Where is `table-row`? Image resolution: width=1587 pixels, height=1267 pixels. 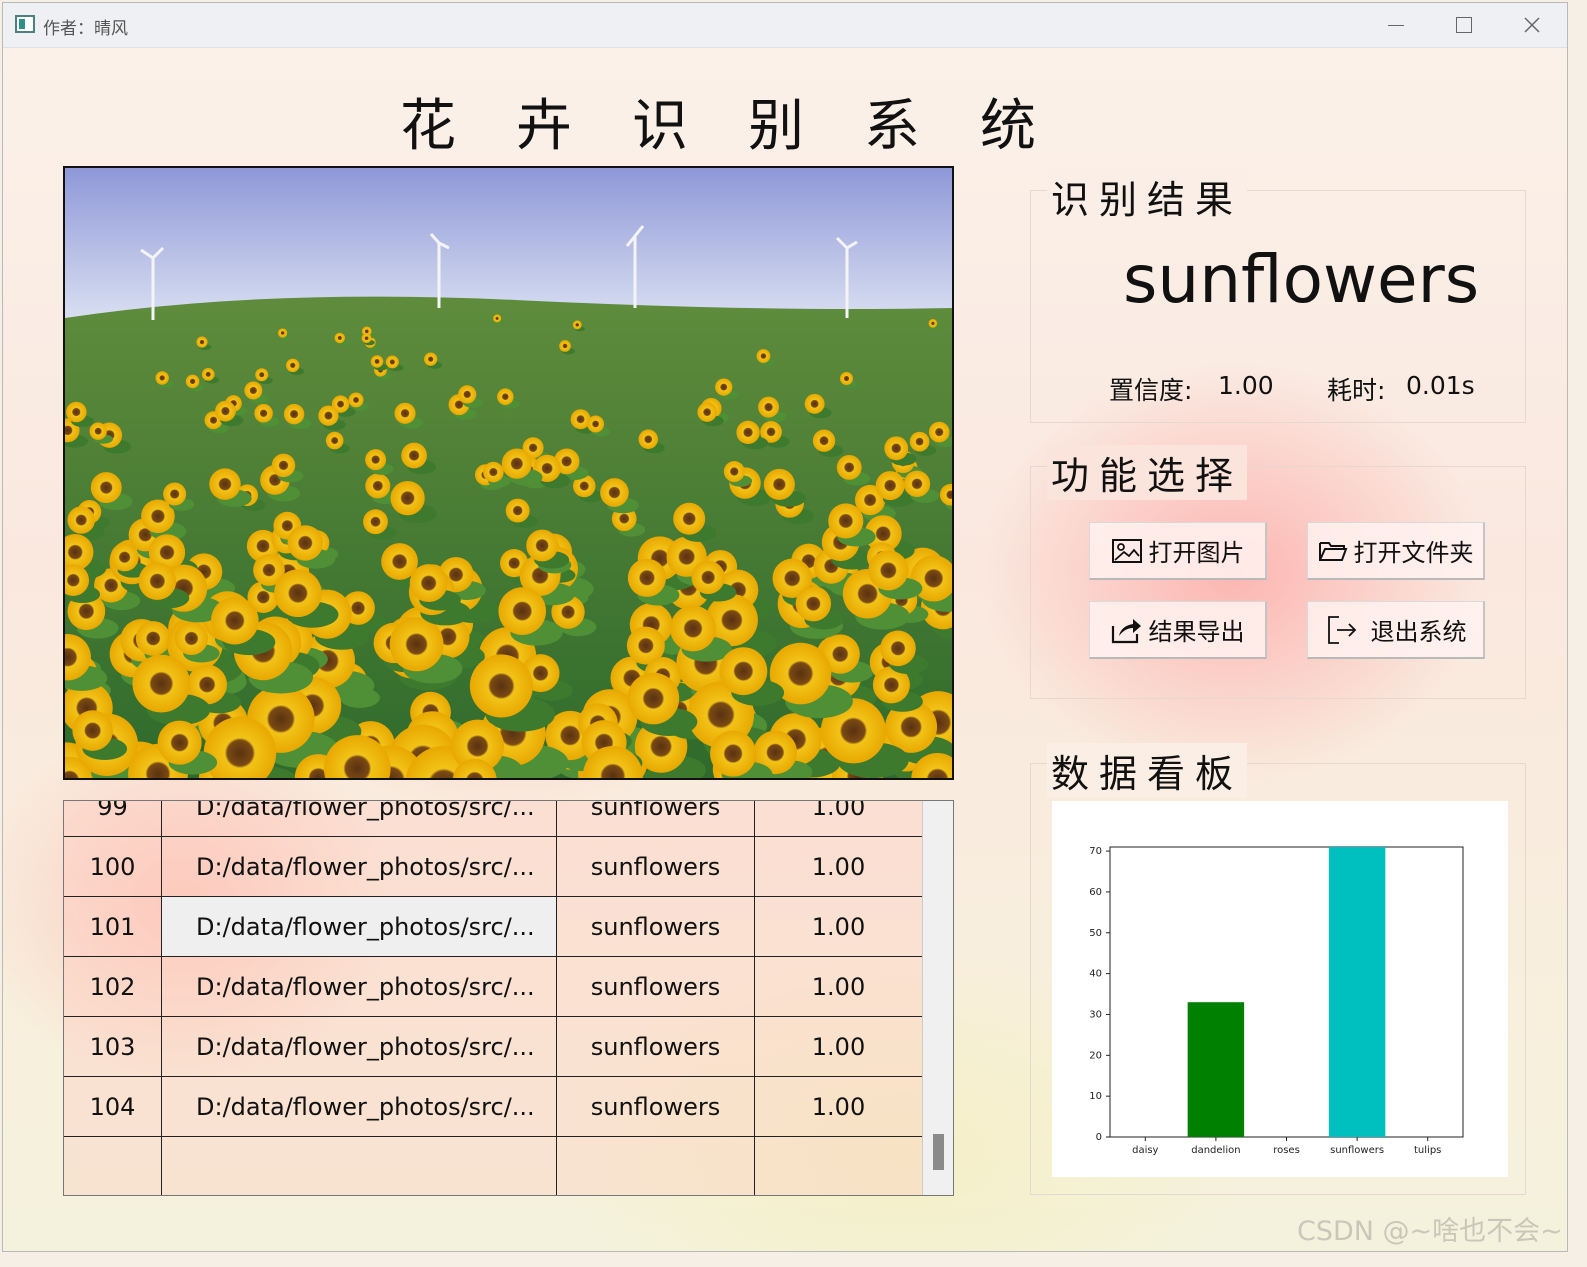 table-row is located at coordinates (493, 1166).